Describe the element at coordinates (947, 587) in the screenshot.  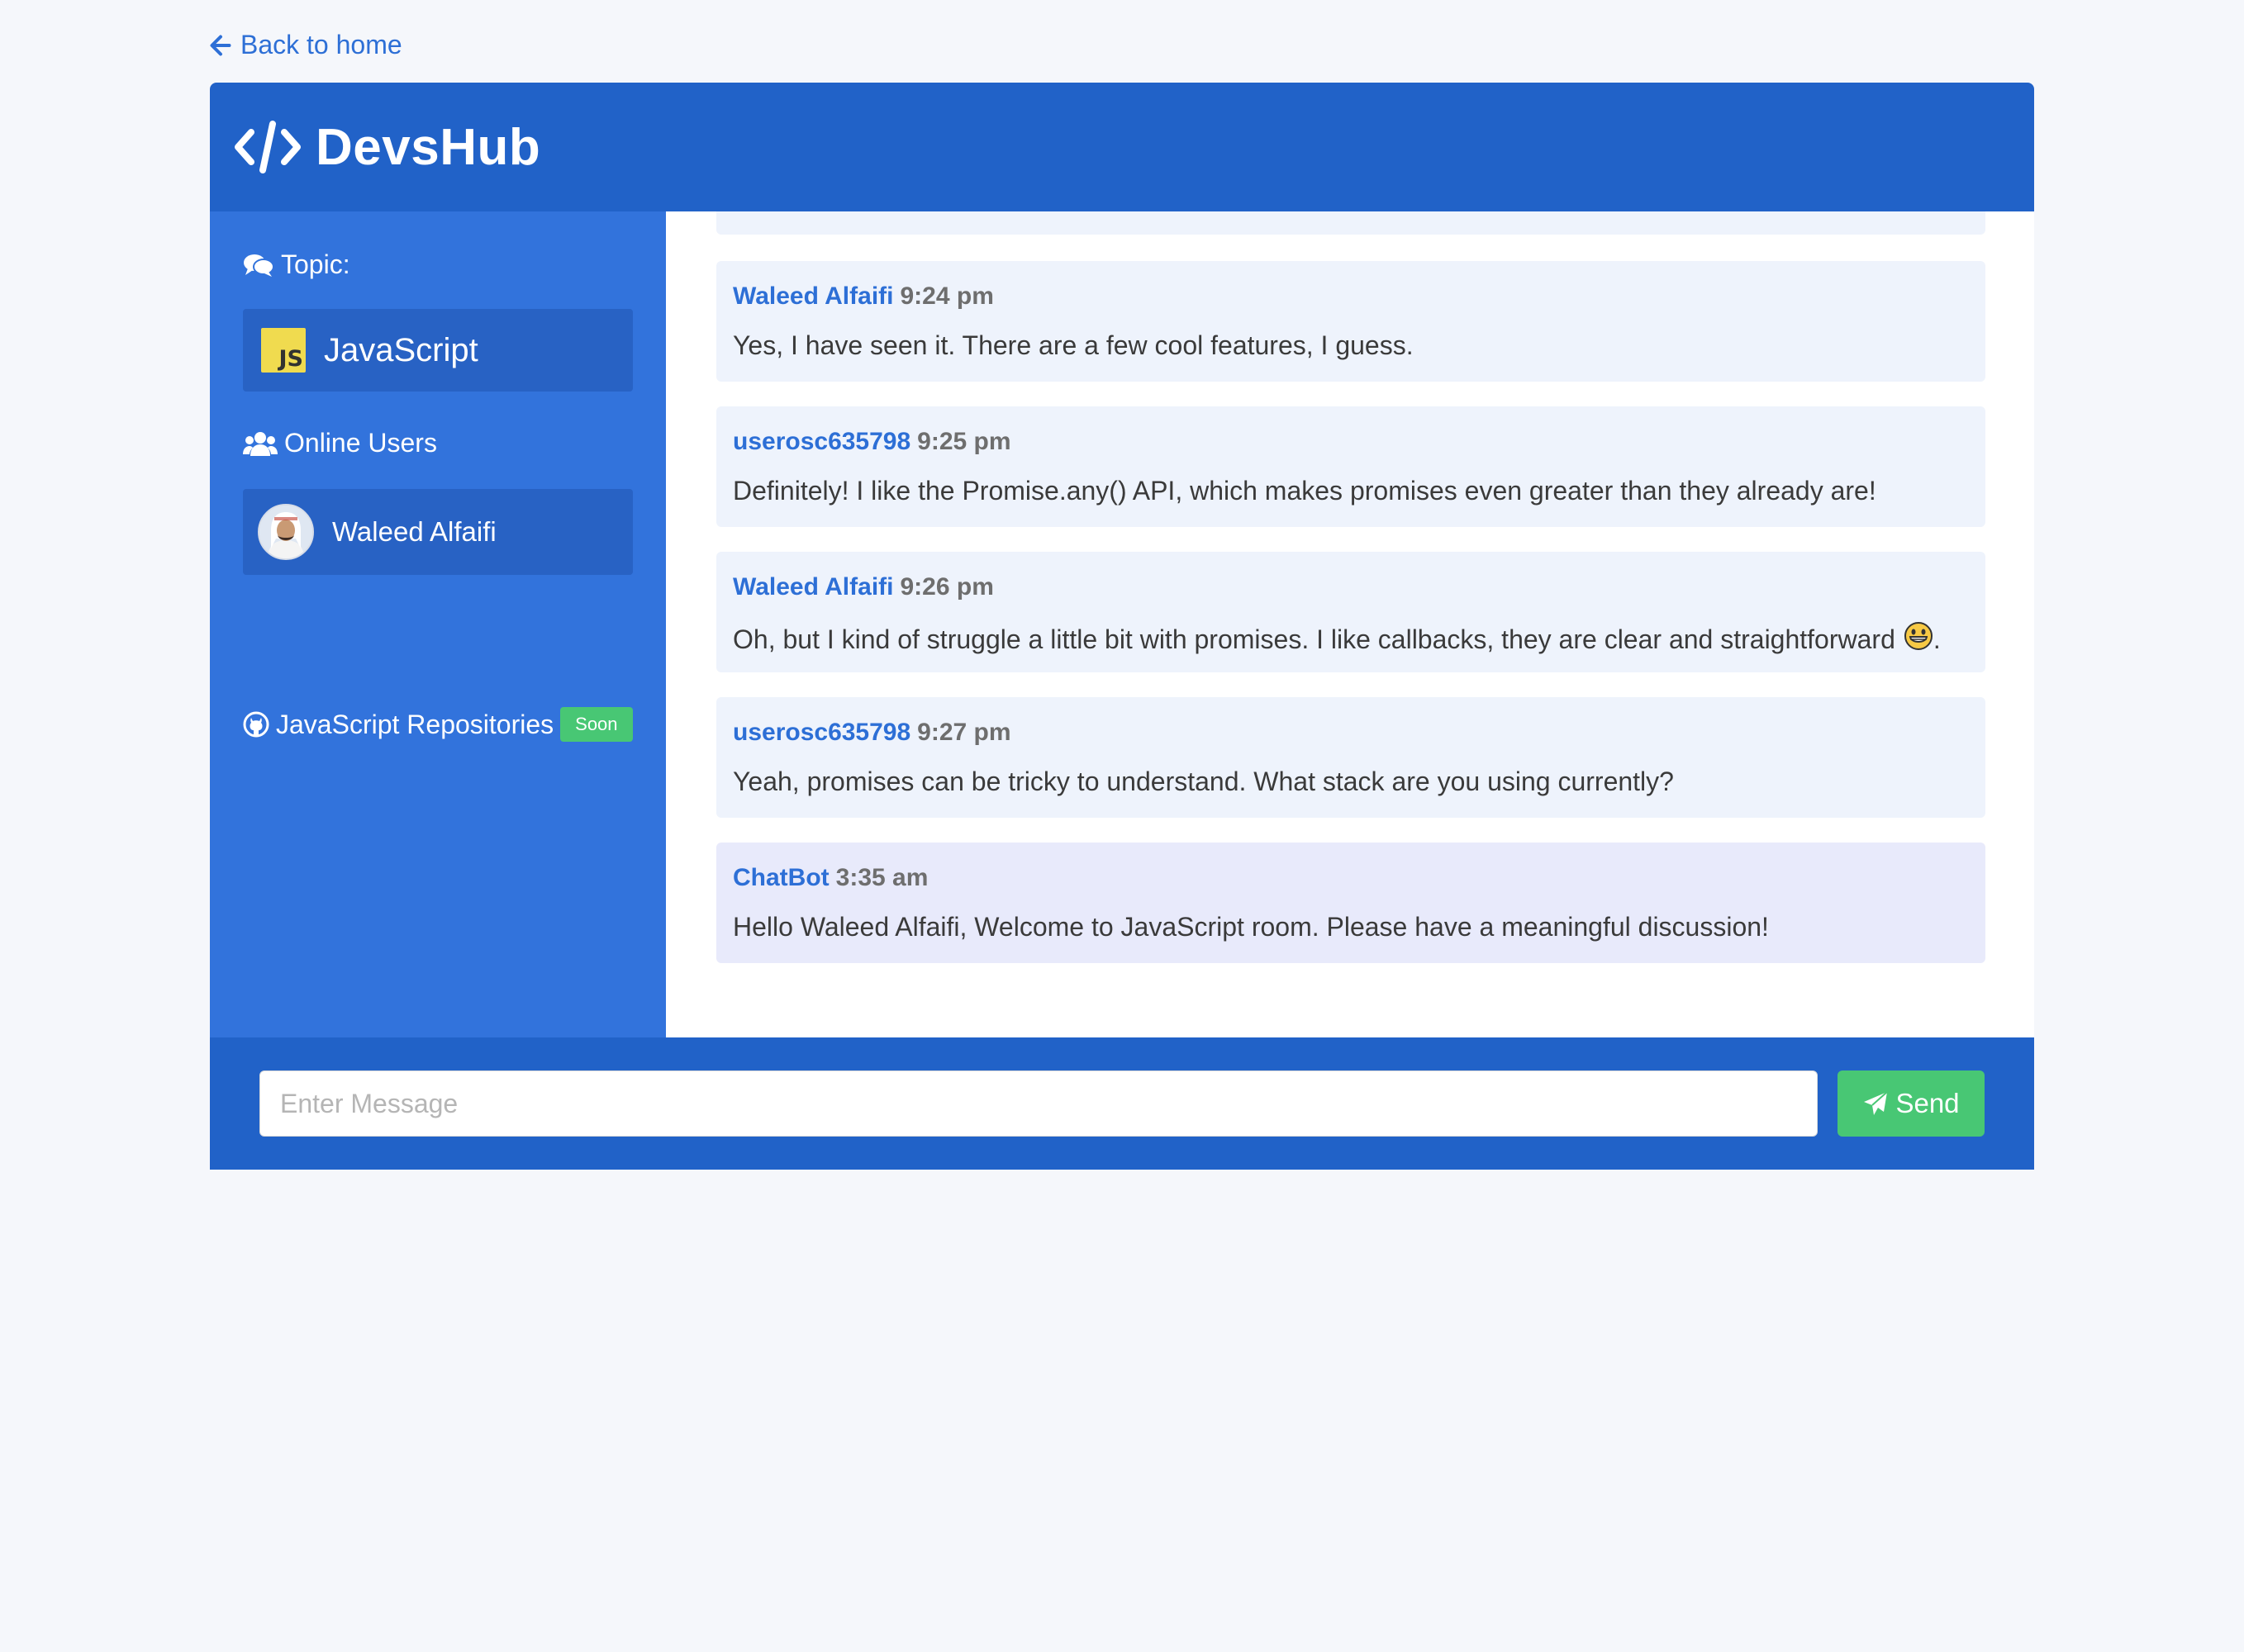
I see `message-time: 9:26 pm` at that location.